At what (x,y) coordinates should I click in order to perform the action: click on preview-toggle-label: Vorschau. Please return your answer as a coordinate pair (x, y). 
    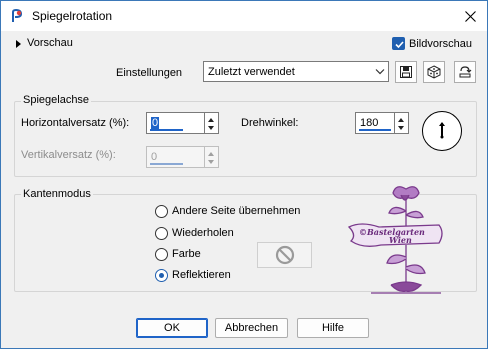
    Looking at the image, I should click on (50, 43).